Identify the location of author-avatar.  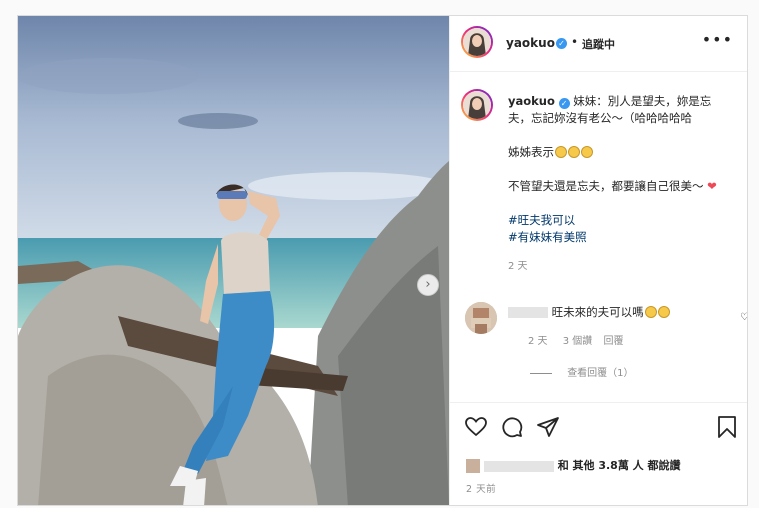
(477, 42).